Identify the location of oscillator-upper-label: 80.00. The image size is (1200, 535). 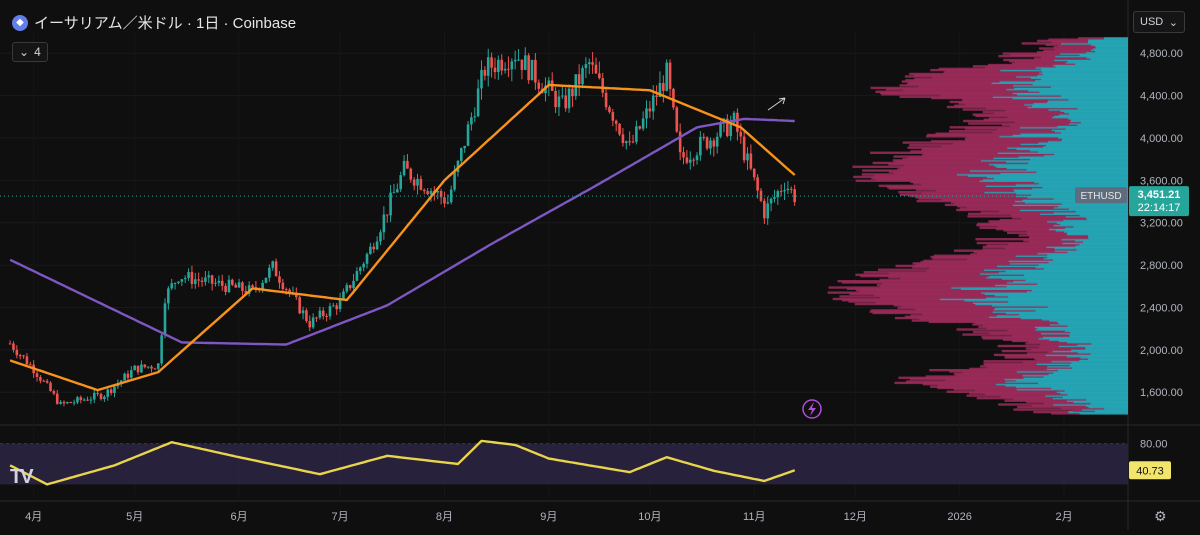
(1154, 445).